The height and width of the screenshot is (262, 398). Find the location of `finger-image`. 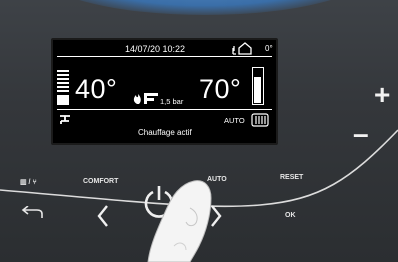

finger-image is located at coordinates (179, 221).